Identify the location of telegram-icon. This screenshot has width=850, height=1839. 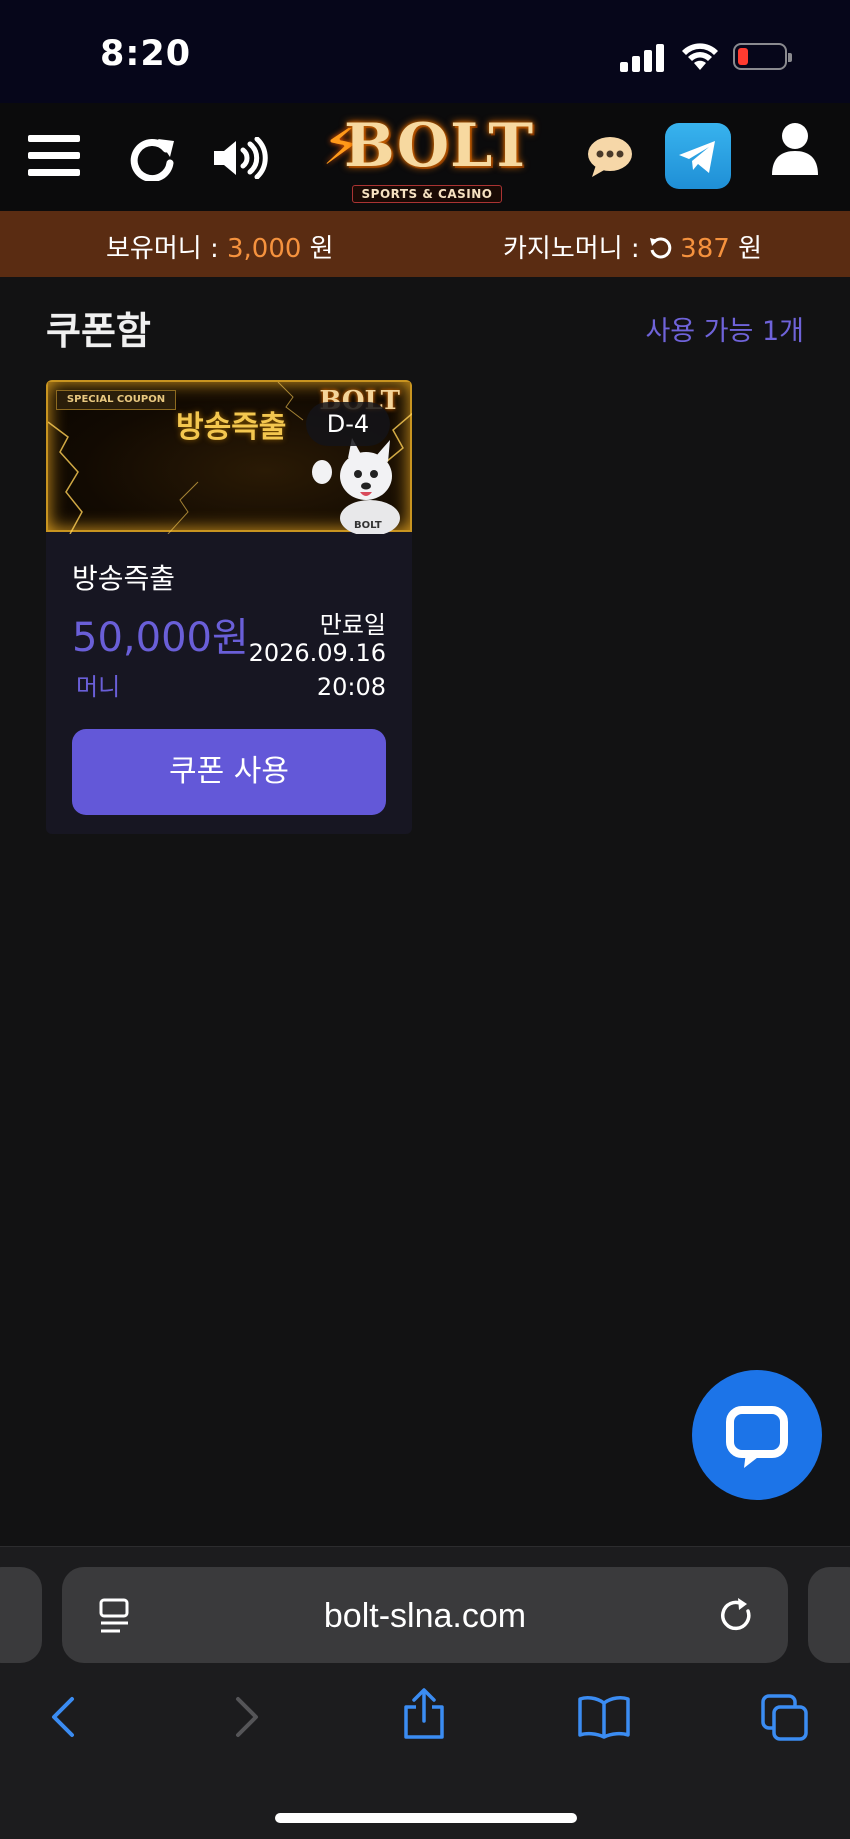
(698, 156).